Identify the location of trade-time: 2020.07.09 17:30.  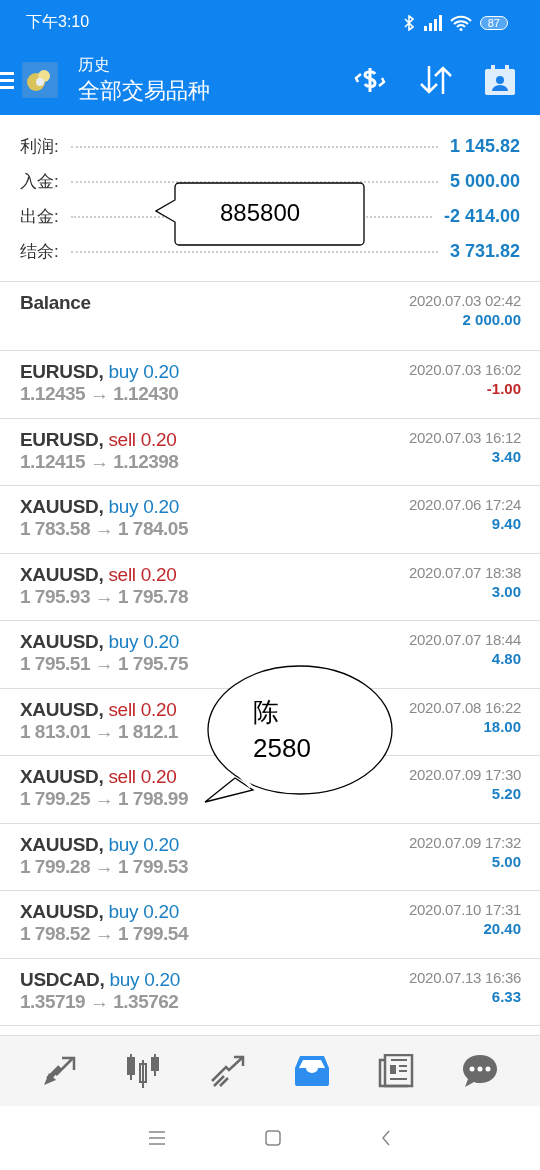
(465, 774).